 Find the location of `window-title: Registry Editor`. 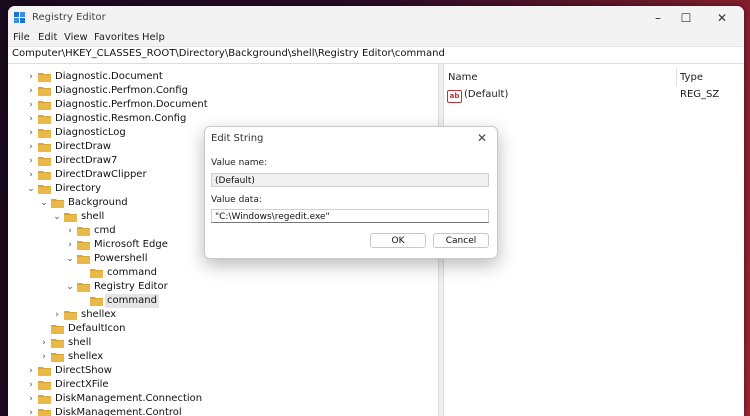

window-title: Registry Editor is located at coordinates (69, 17).